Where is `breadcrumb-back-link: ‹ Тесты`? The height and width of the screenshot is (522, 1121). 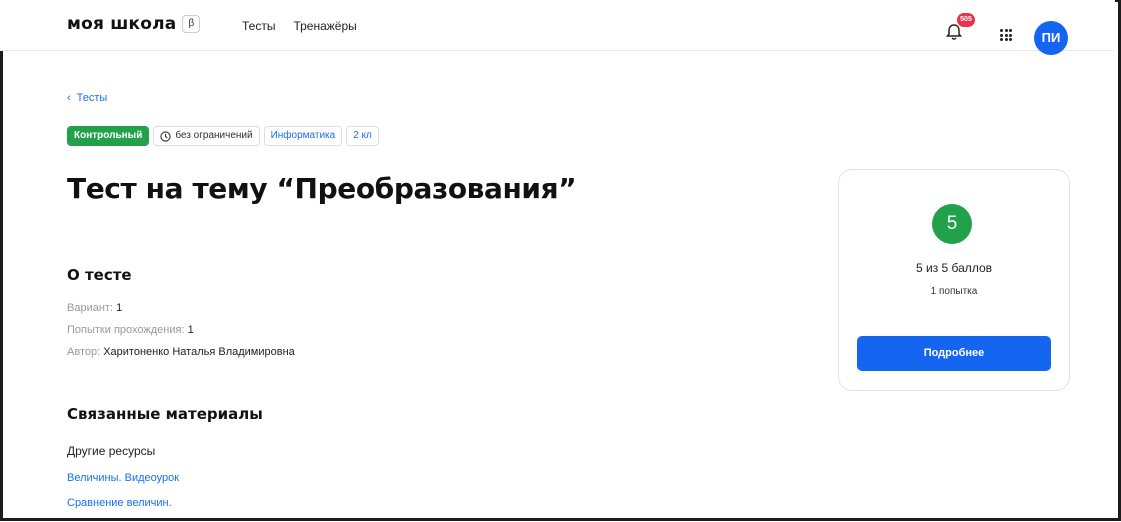
breadcrumb-back-link: ‹ Тесты is located at coordinates (87, 98).